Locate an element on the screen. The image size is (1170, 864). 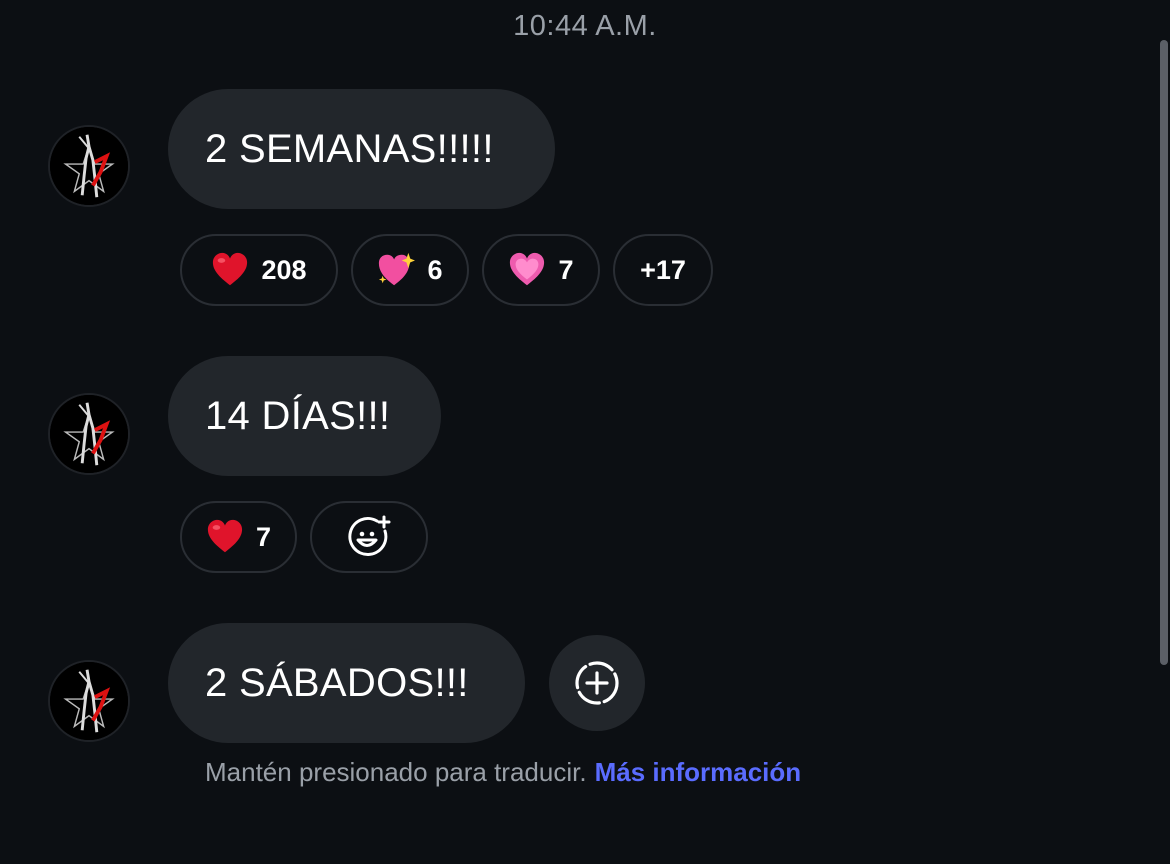
message-text: 2 SEMANAS!!!!! is located at coordinates (349, 148).